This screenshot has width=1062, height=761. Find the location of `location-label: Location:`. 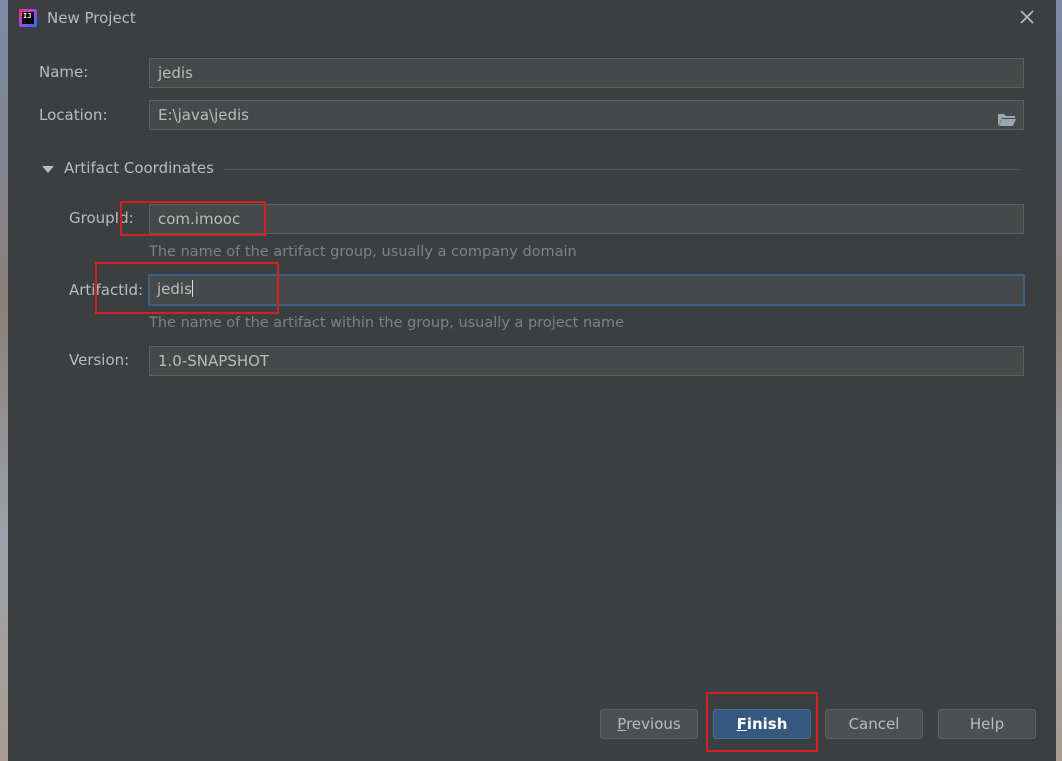

location-label: Location: is located at coordinates (73, 115).